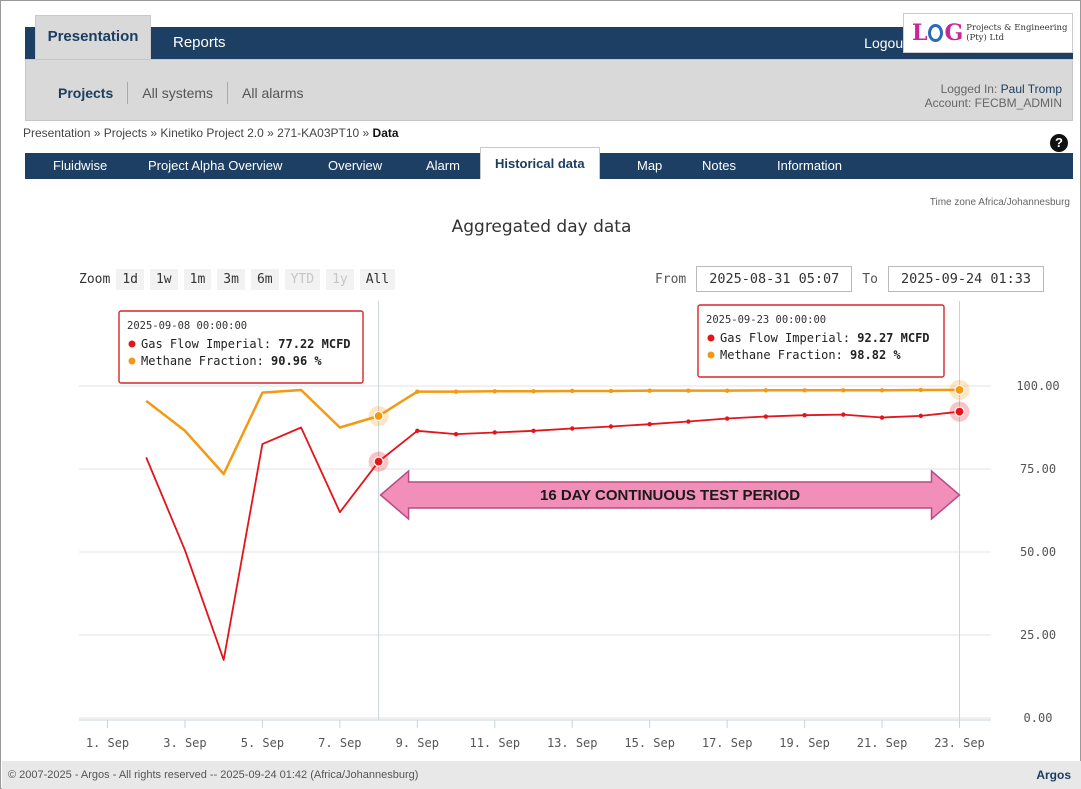 This screenshot has width=1081, height=789. I want to click on x-tick-label: 17. Sep, so click(727, 743).